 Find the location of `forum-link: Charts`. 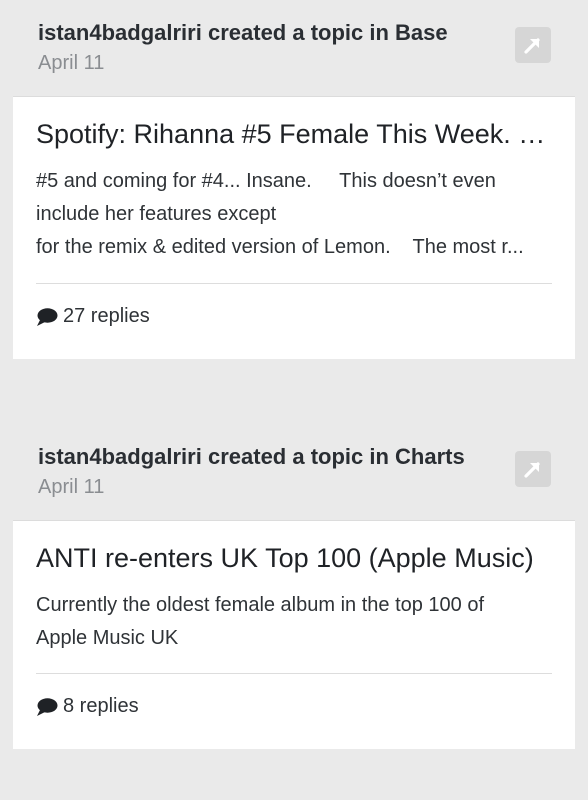

forum-link: Charts is located at coordinates (430, 456).